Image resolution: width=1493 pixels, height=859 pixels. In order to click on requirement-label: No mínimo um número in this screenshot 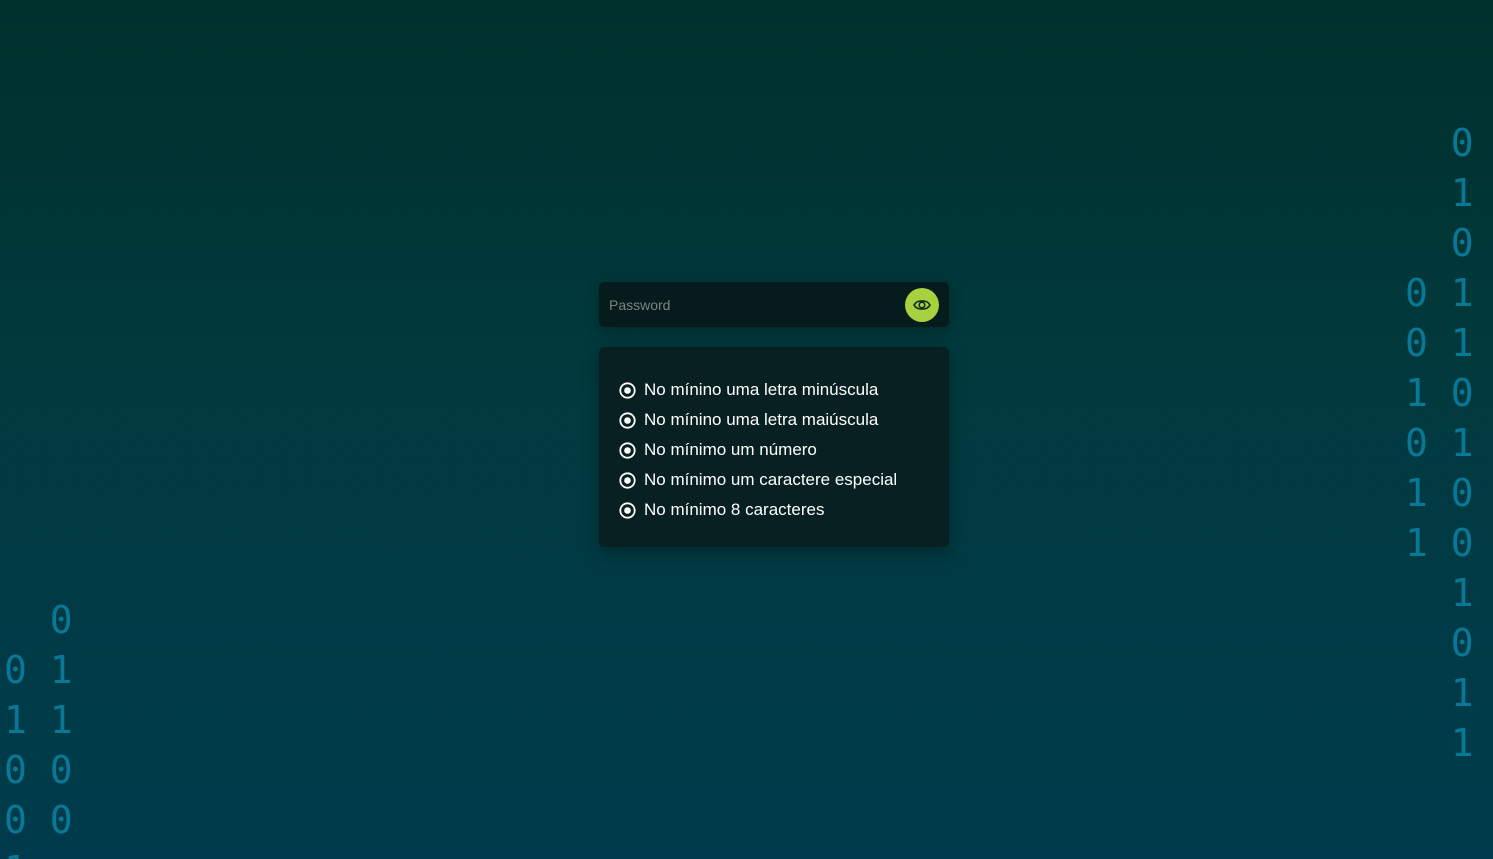, I will do `click(730, 449)`.